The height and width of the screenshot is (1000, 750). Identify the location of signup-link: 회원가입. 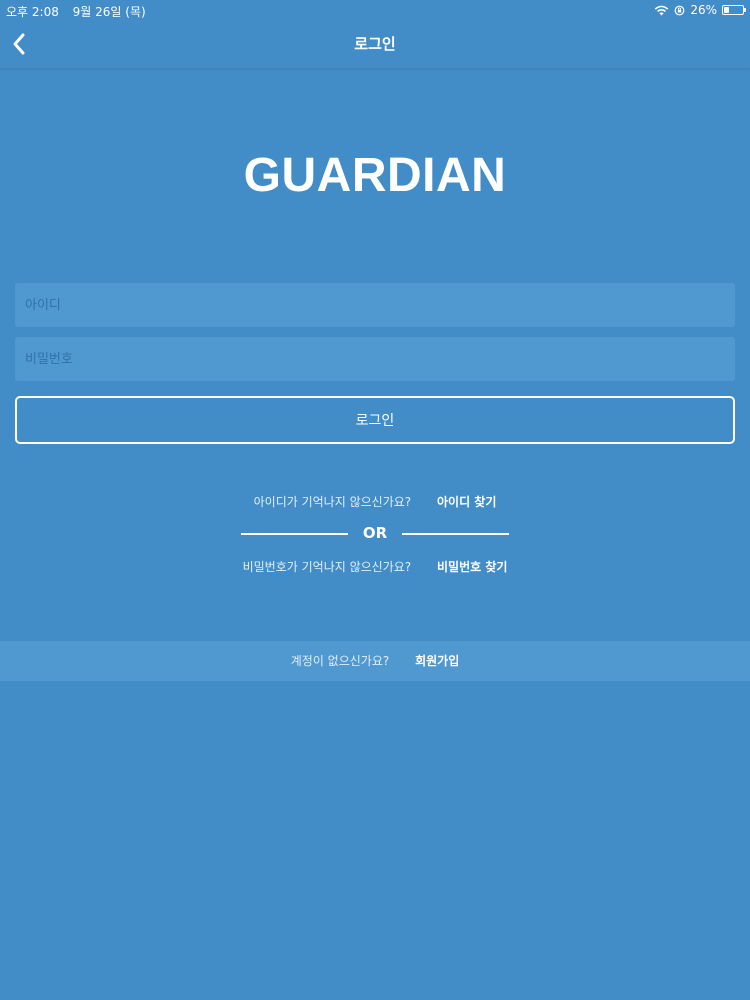
(437, 661).